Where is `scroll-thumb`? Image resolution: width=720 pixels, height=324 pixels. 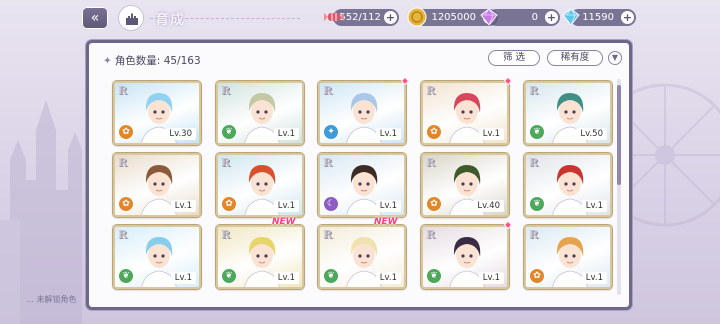 scroll-thumb is located at coordinates (619, 135).